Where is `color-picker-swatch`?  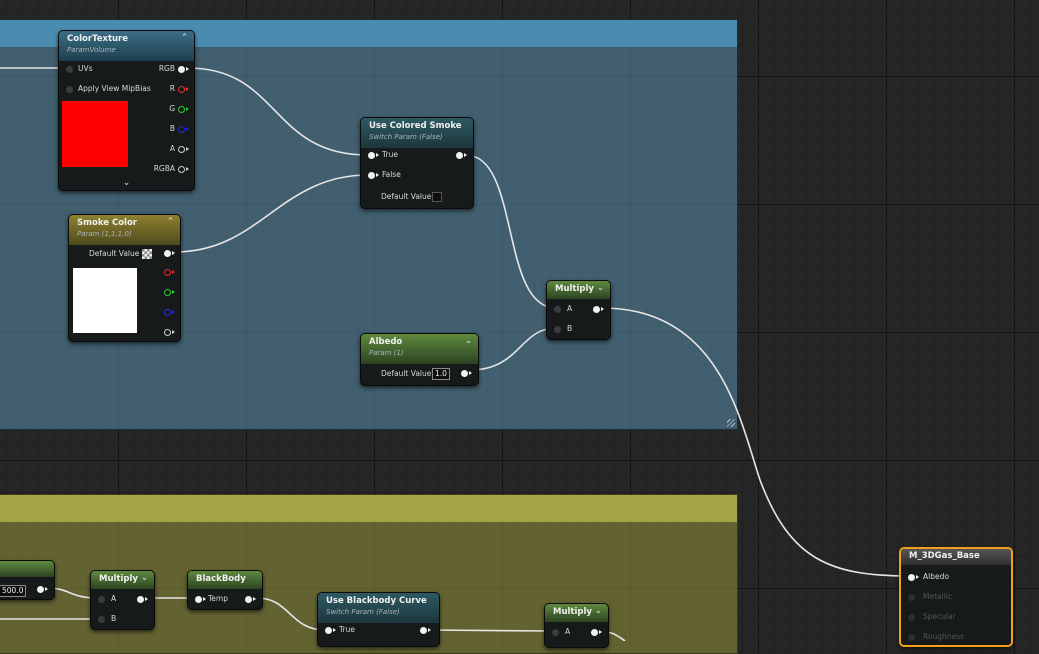 color-picker-swatch is located at coordinates (147, 254).